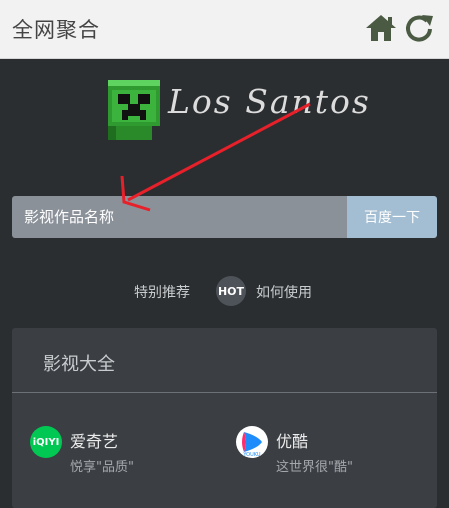 The width and height of the screenshot is (449, 508). I want to click on panel-title: 影视大全, so click(79, 364).